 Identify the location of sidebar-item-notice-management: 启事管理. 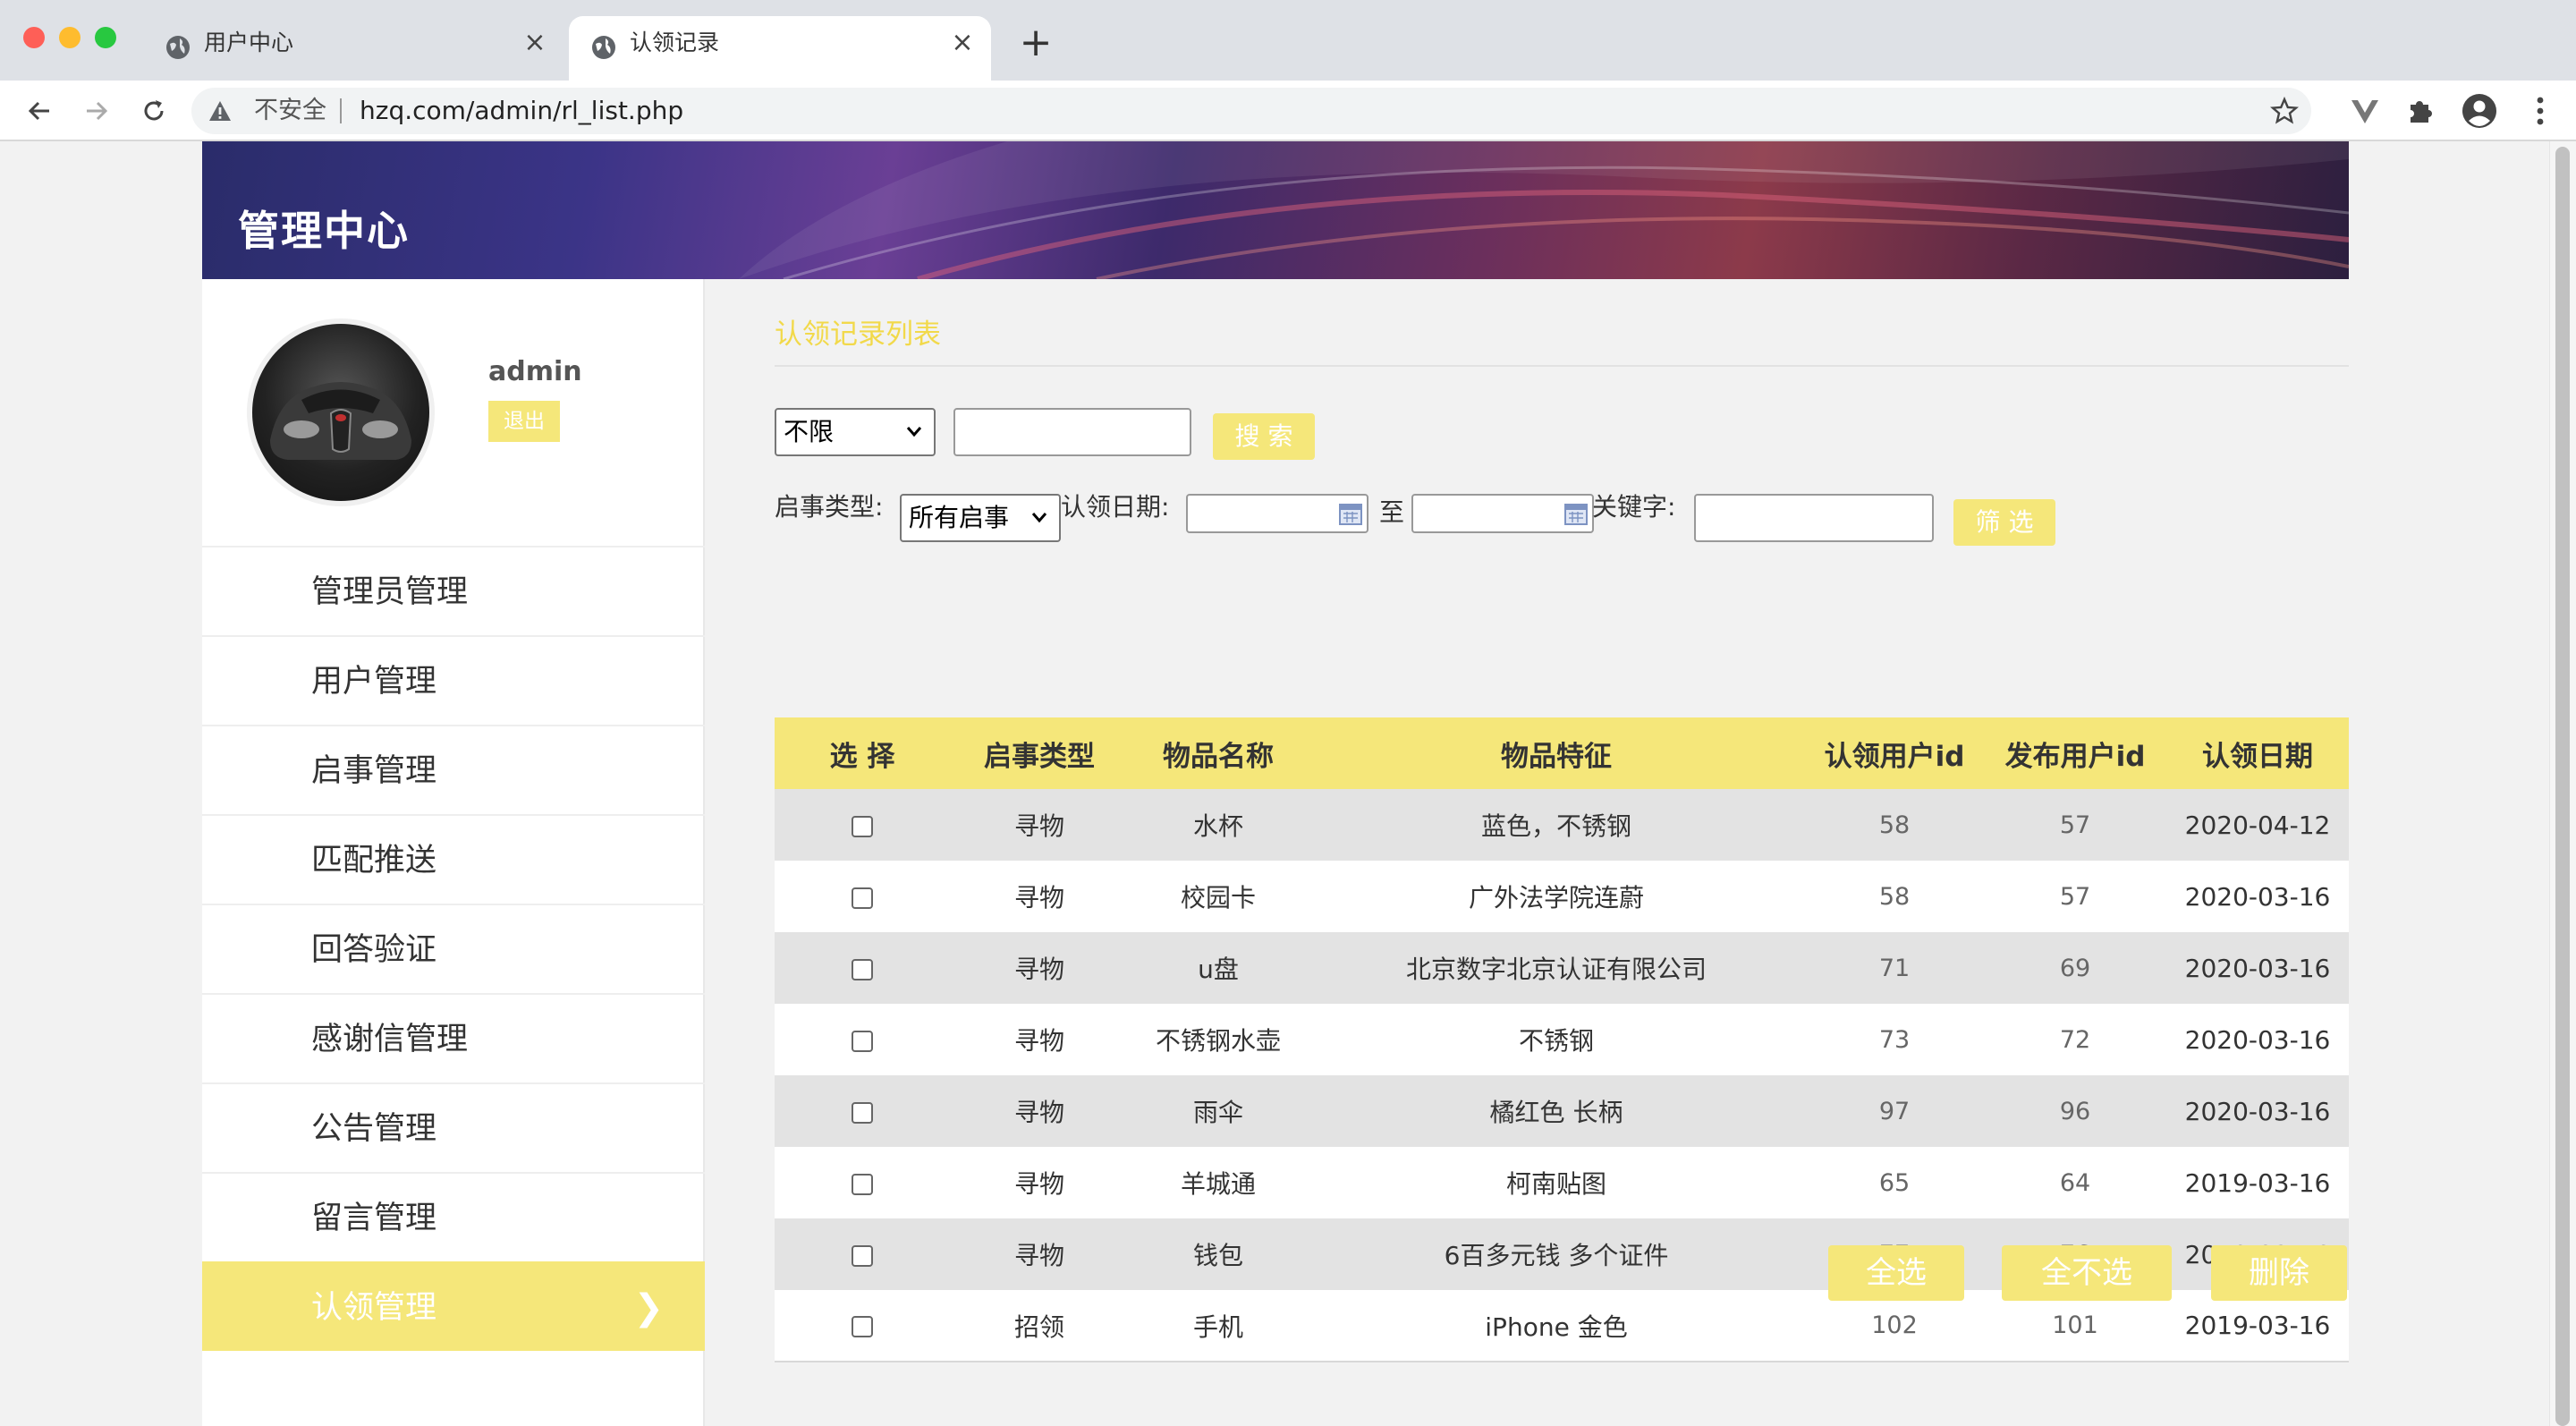
(453, 770).